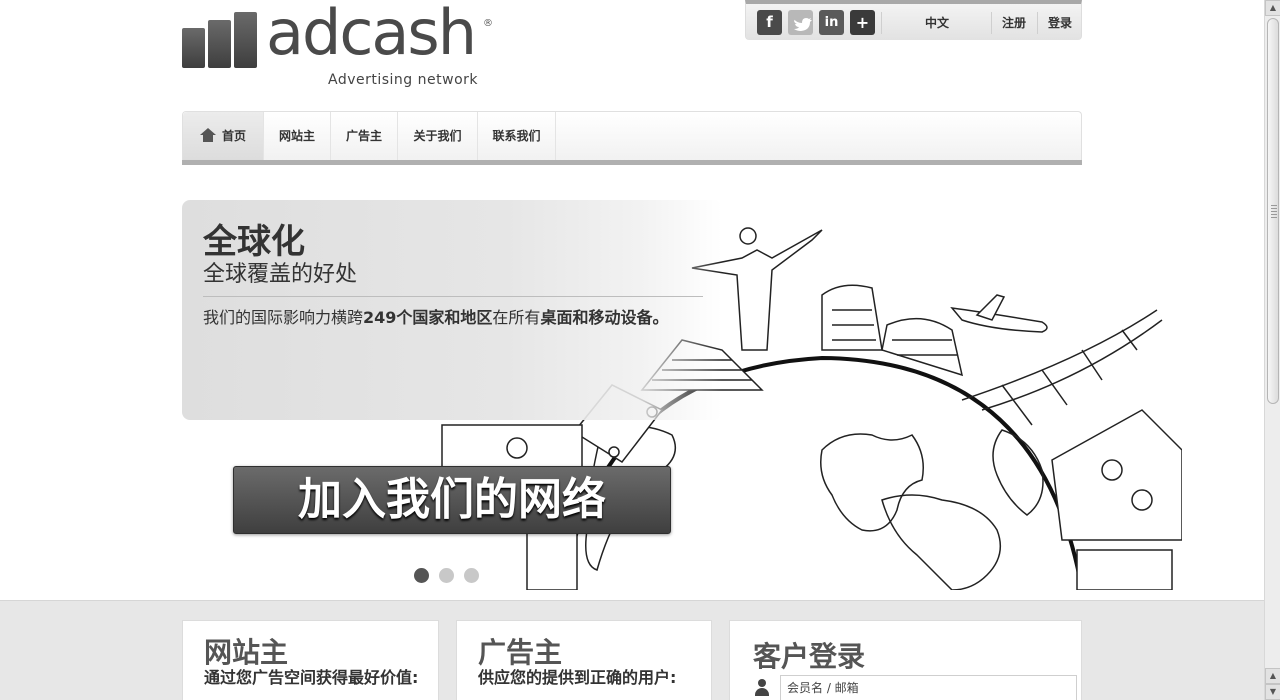 Image resolution: width=1280 pixels, height=700 pixels. I want to click on register-link: 注册, so click(1014, 23).